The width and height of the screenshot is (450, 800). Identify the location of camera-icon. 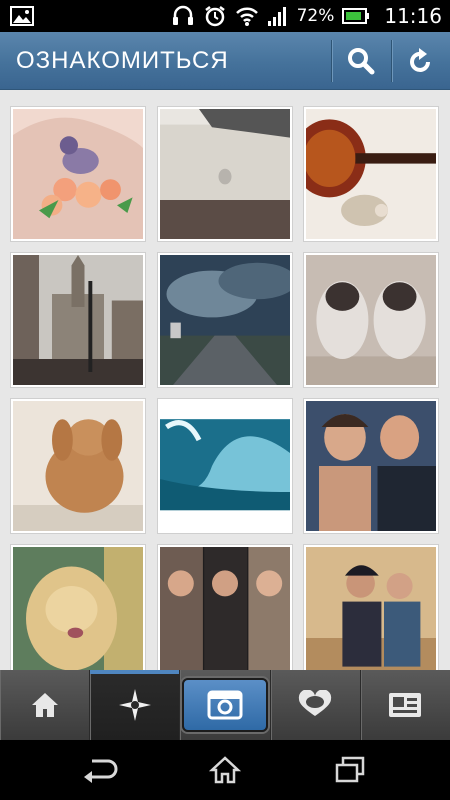
(225, 705).